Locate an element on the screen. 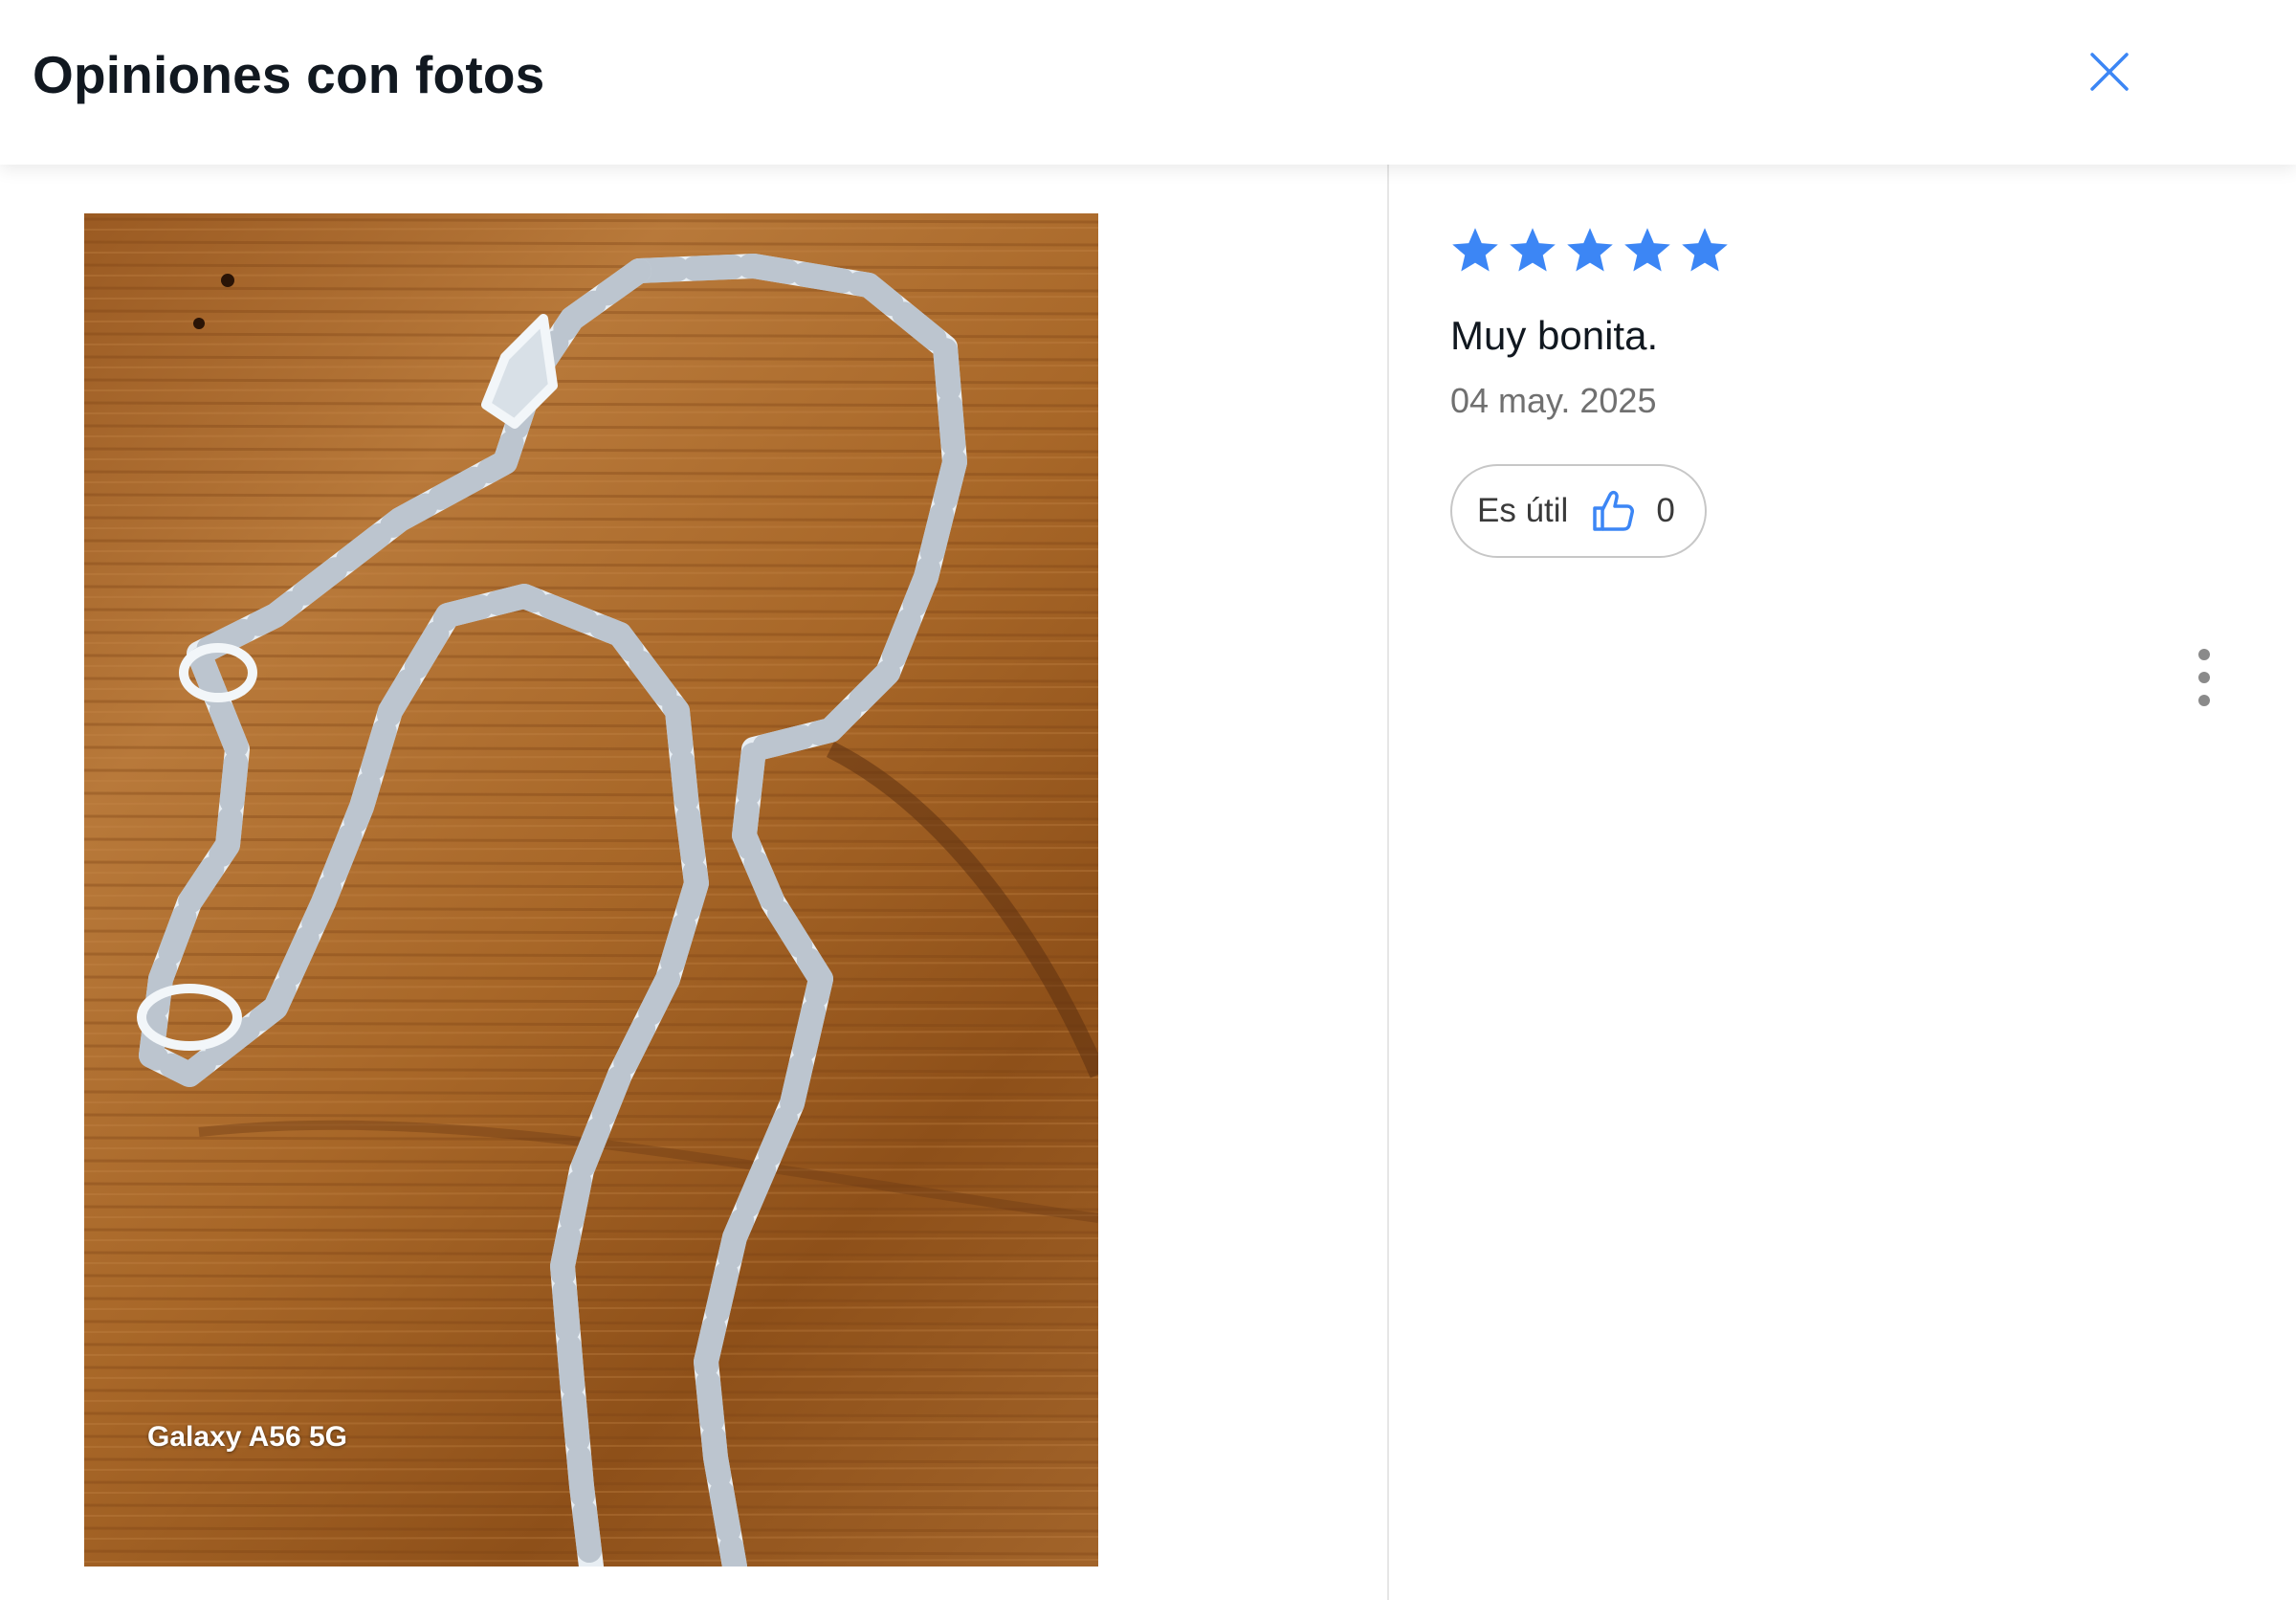 Image resolution: width=2296 pixels, height=1600 pixels. star-rating is located at coordinates (1590, 251).